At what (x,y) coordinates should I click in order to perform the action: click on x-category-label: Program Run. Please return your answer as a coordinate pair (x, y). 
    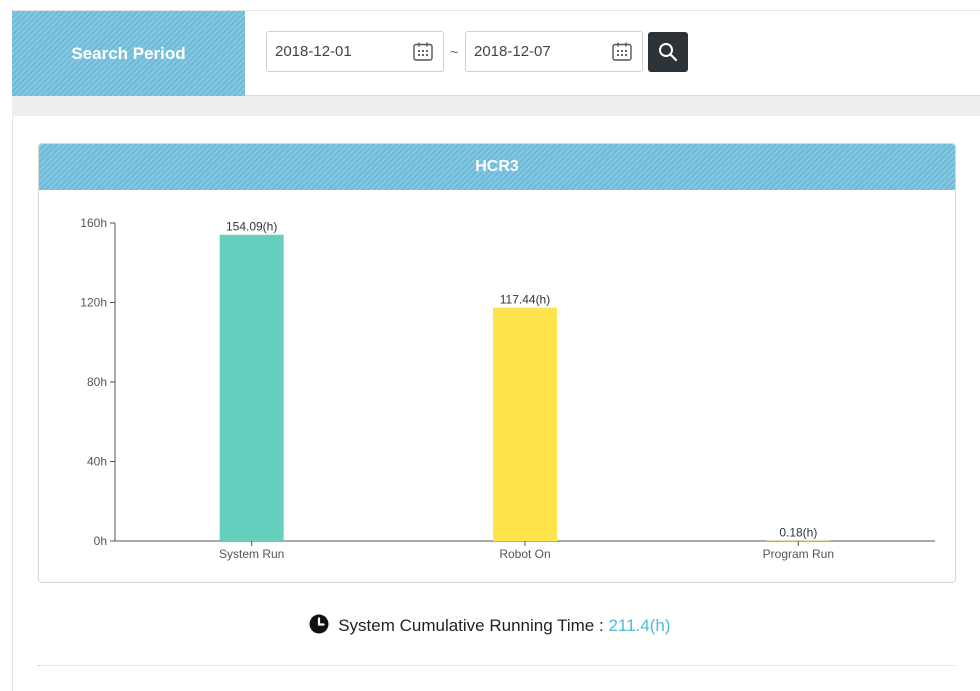
    Looking at the image, I should click on (798, 554).